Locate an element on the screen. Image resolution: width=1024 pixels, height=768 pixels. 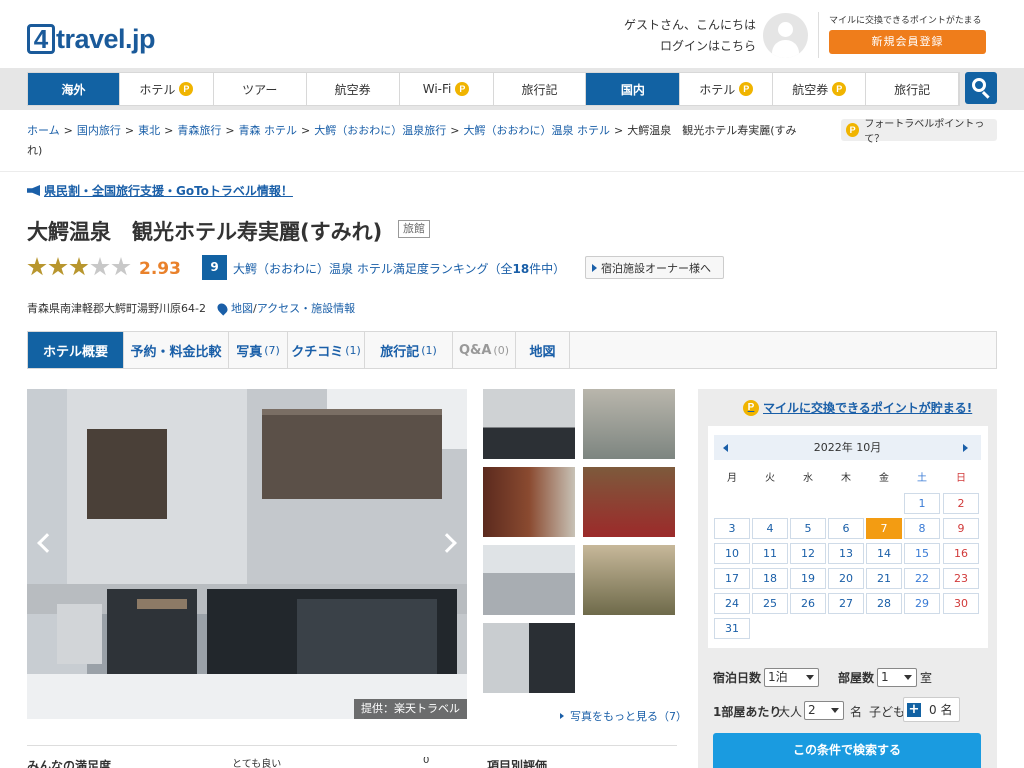
calendar-day: 13 is located at coordinates (846, 553).